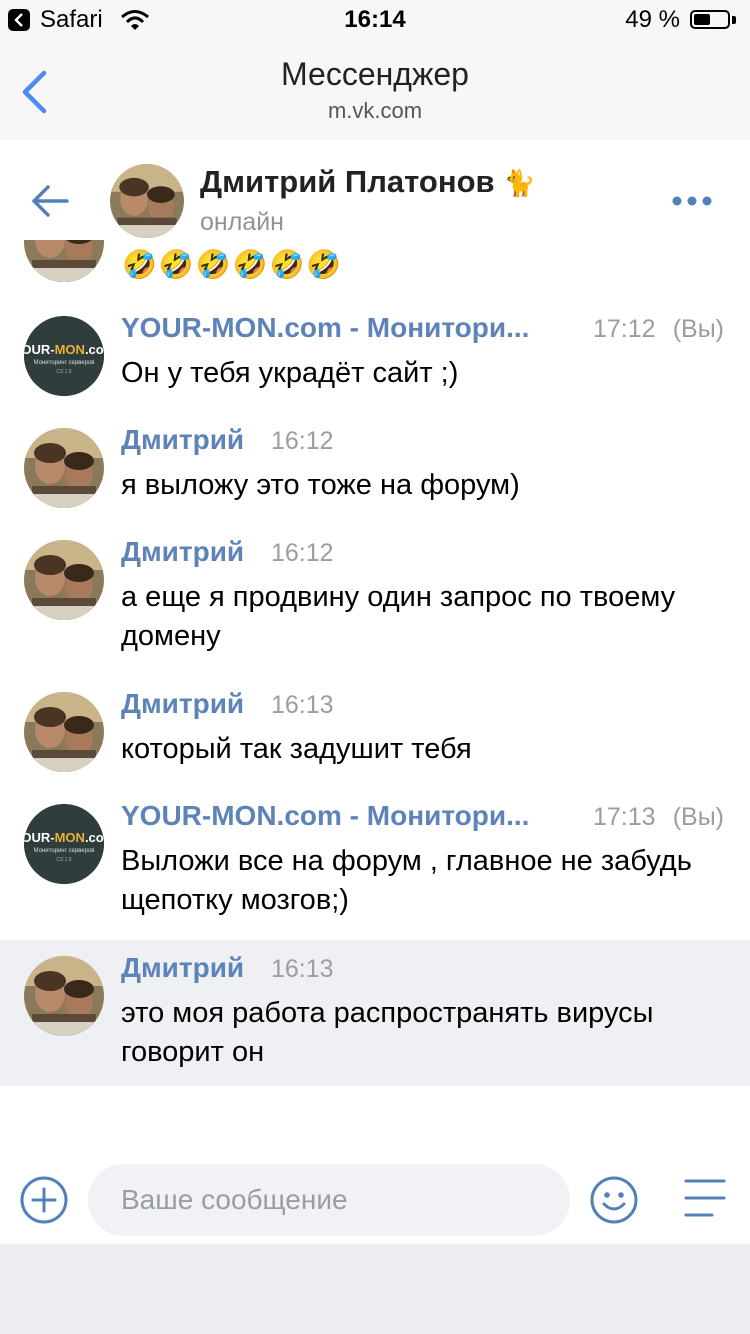  What do you see at coordinates (375, 732) in the screenshot?
I see `message-item: Дмитрий 16:13 который так задушит тебя` at bounding box center [375, 732].